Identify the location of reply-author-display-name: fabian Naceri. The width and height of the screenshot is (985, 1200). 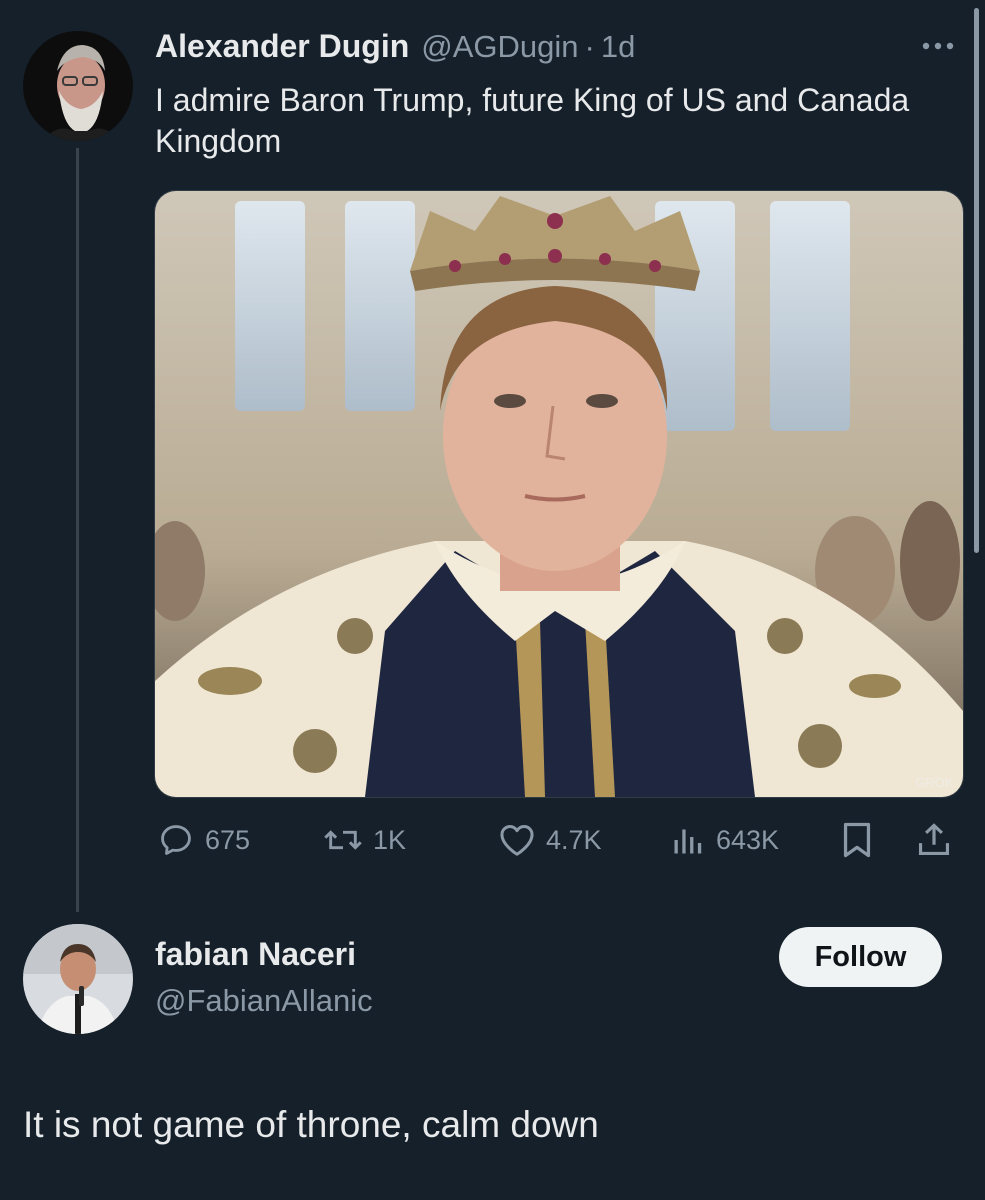
(255, 954).